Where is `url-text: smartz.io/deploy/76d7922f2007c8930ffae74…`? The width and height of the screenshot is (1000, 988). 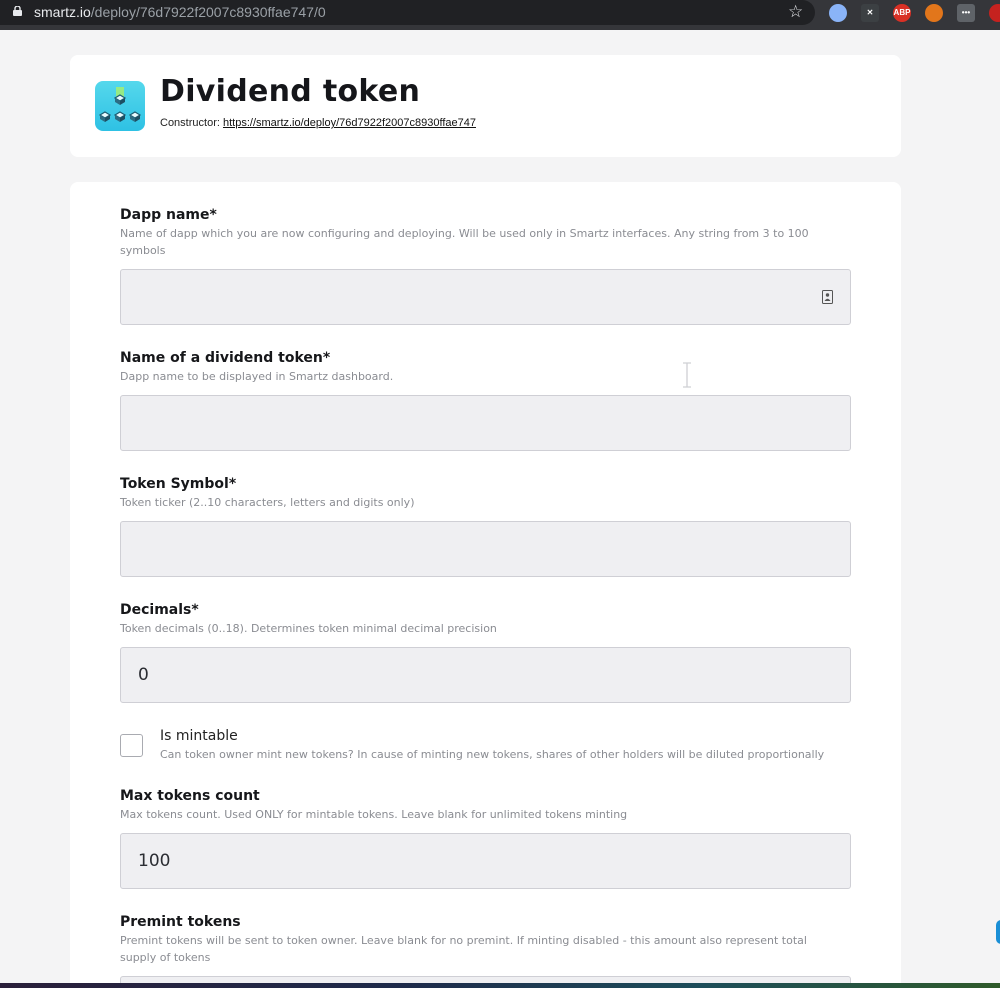
url-text: smartz.io/deploy/76d7922f2007c8930ffae74… is located at coordinates (180, 12).